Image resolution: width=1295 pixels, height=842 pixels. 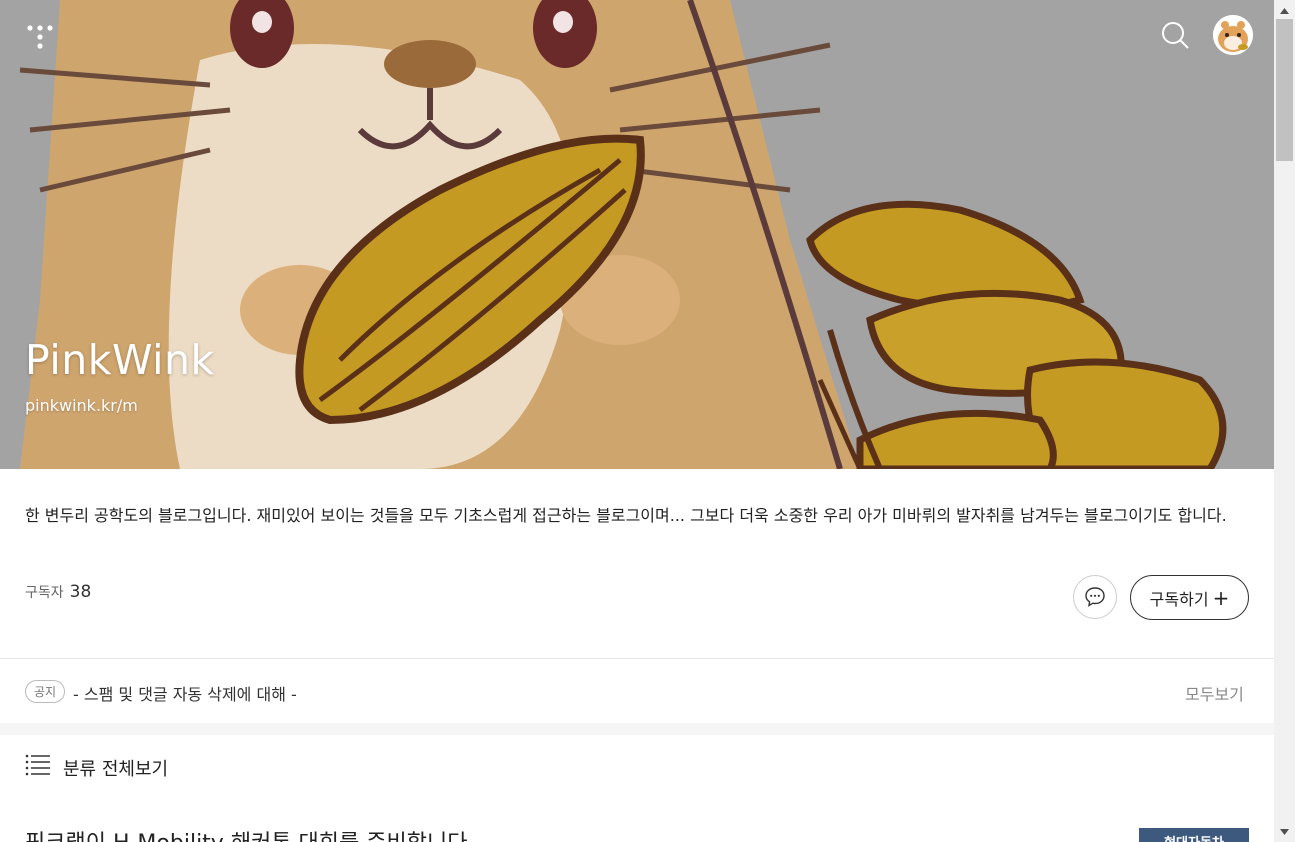 What do you see at coordinates (1214, 693) in the screenshot?
I see `view-all-link: 모두보기` at bounding box center [1214, 693].